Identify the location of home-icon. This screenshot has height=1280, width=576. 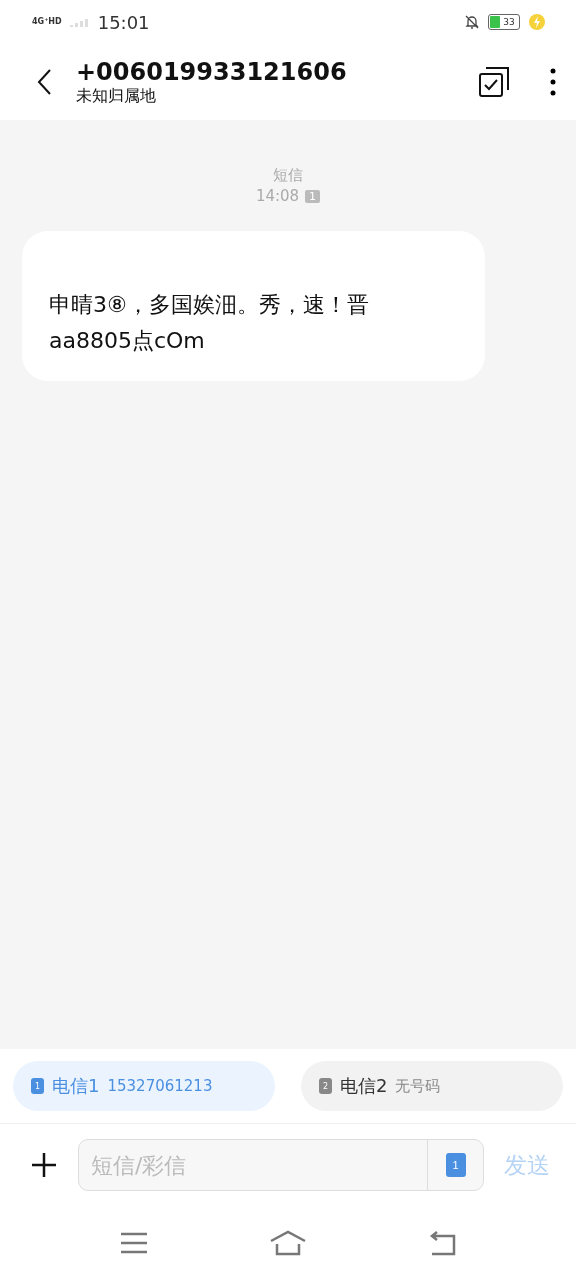
(288, 1243).